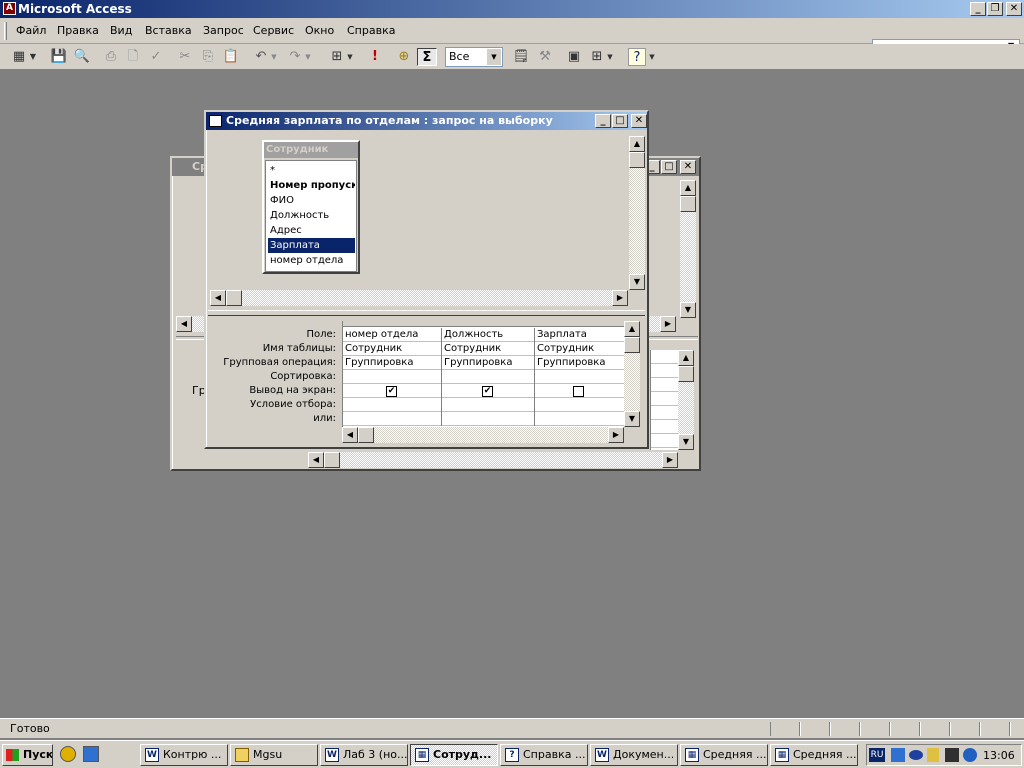 The height and width of the screenshot is (768, 1024). Describe the element at coordinates (231, 57) in the screenshot. I see `paste-icon: 📋` at that location.